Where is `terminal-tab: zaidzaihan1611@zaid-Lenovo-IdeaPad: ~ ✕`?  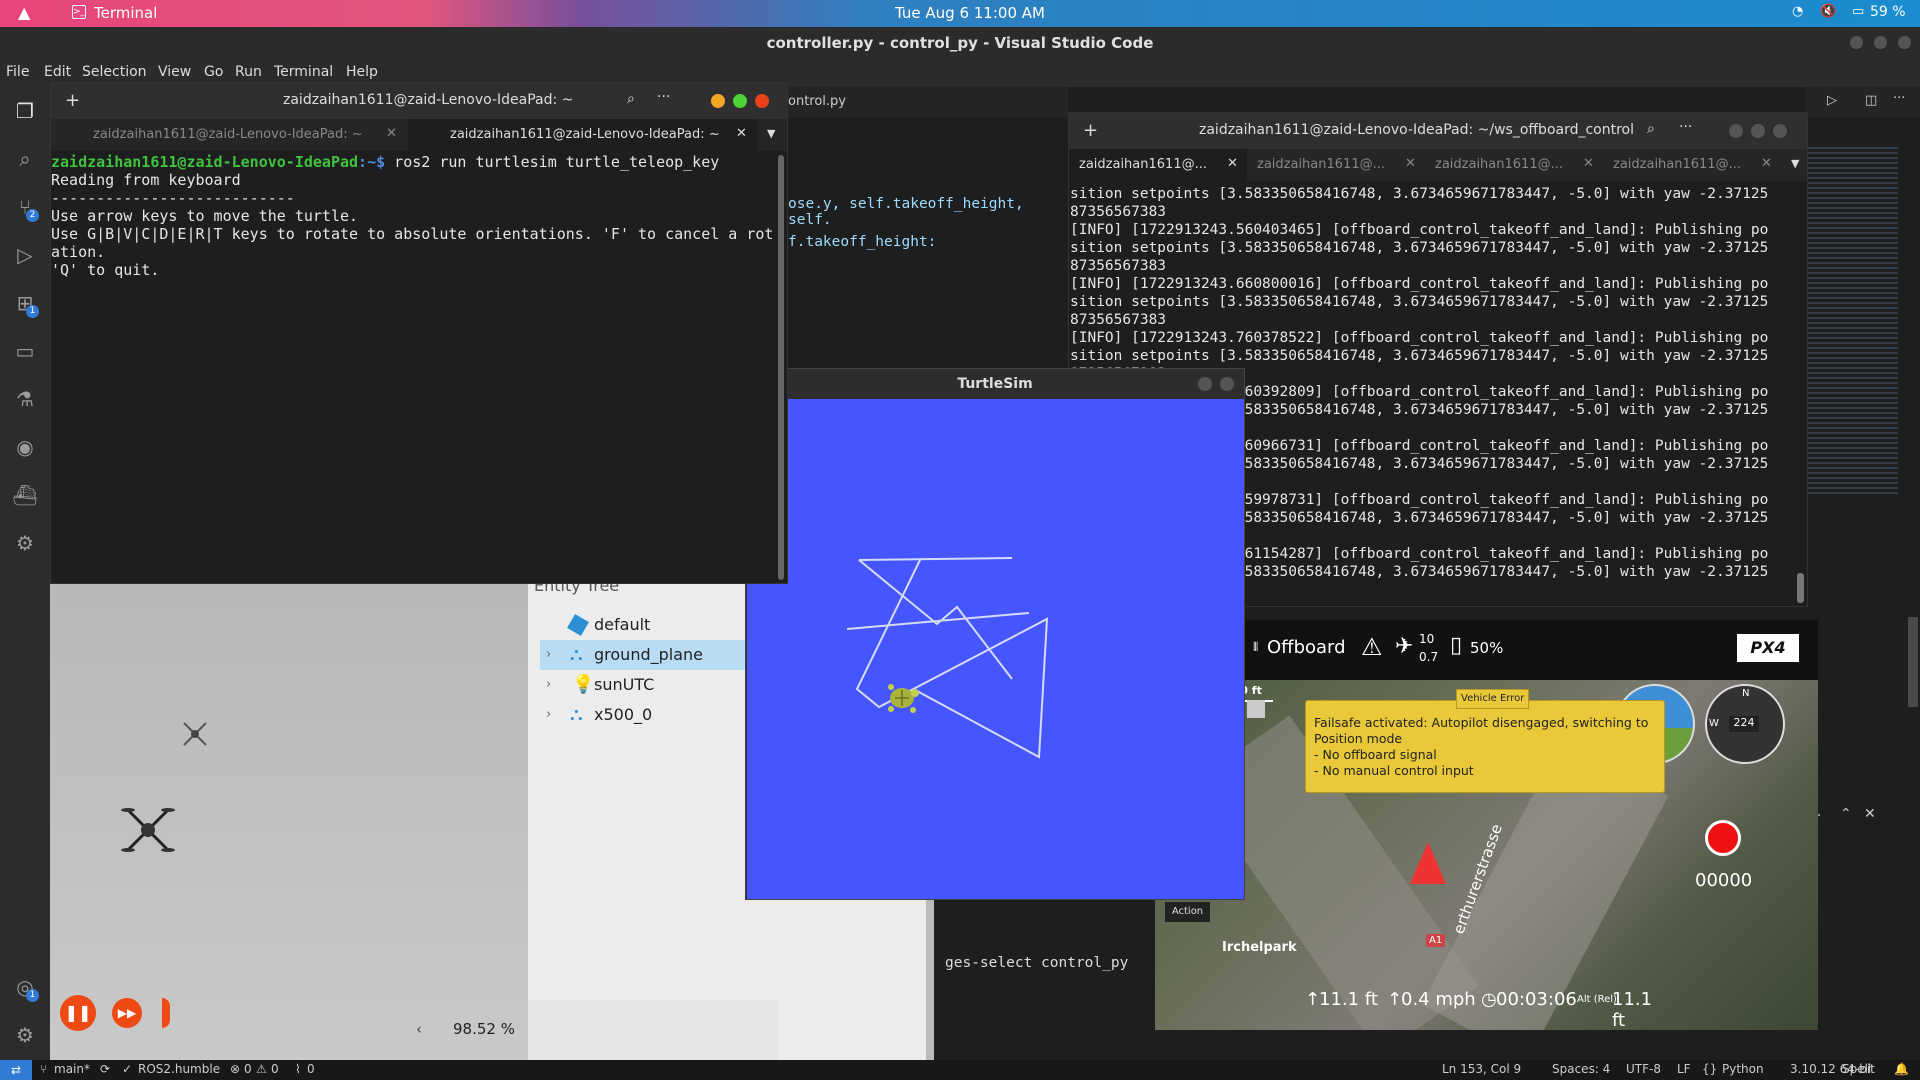 terminal-tab: zaidzaihan1611@zaid-Lenovo-IdeaPad: ~ ✕ is located at coordinates (229, 135).